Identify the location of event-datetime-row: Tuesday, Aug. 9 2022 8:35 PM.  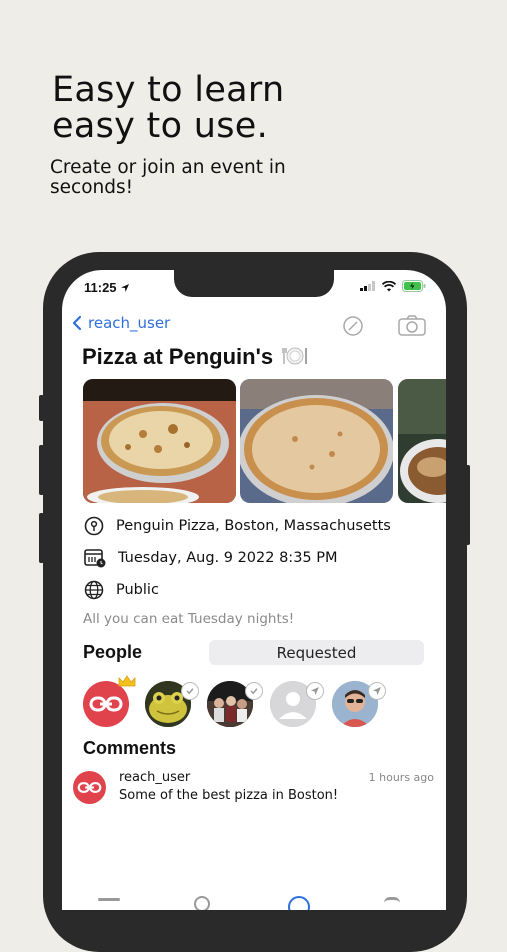
(211, 558).